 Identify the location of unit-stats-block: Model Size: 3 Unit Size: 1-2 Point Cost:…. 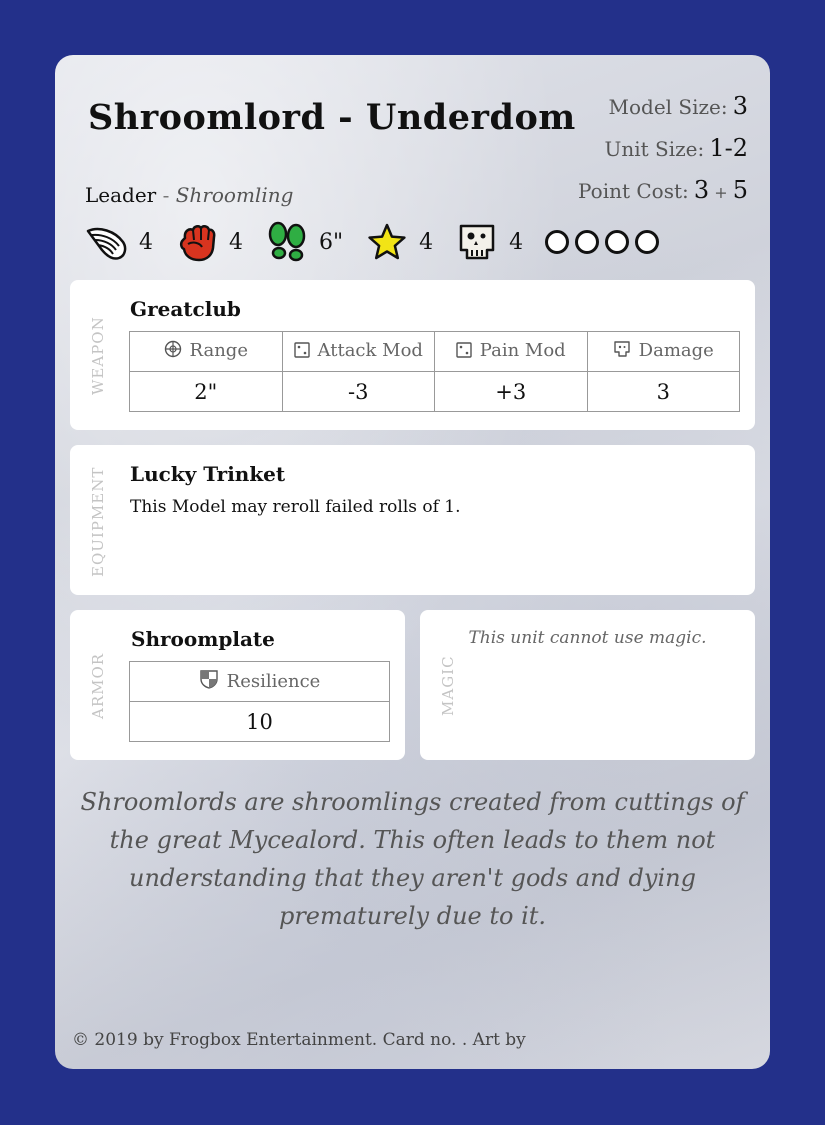
(663, 148).